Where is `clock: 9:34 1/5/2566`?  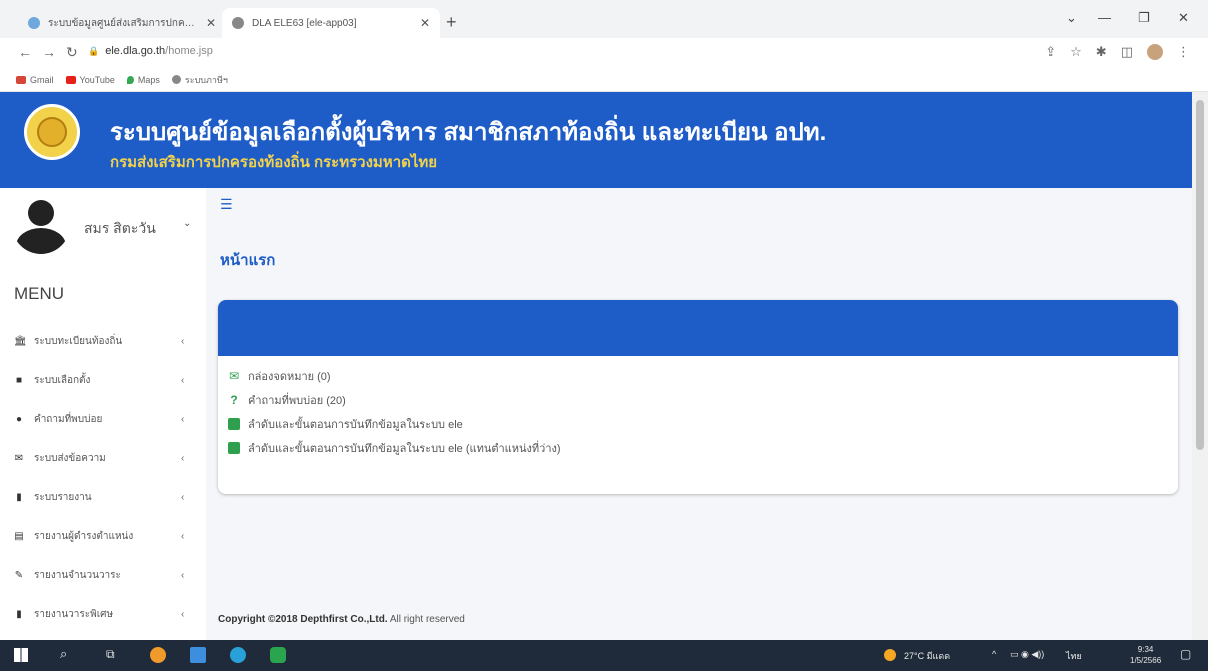
clock: 9:34 1/5/2566 is located at coordinates (1145, 655).